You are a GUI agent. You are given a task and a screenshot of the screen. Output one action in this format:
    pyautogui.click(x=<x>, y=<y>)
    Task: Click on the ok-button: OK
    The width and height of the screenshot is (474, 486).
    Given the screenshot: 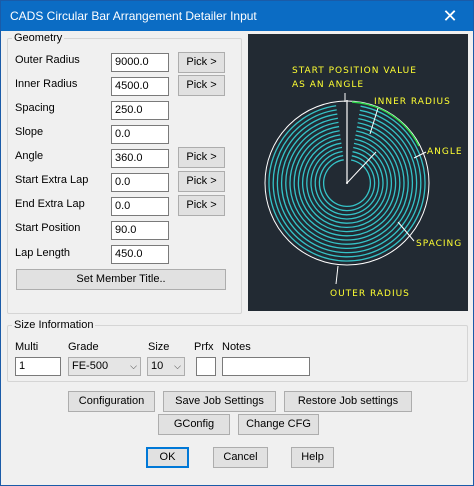 What is the action you would take?
    pyautogui.click(x=167, y=457)
    